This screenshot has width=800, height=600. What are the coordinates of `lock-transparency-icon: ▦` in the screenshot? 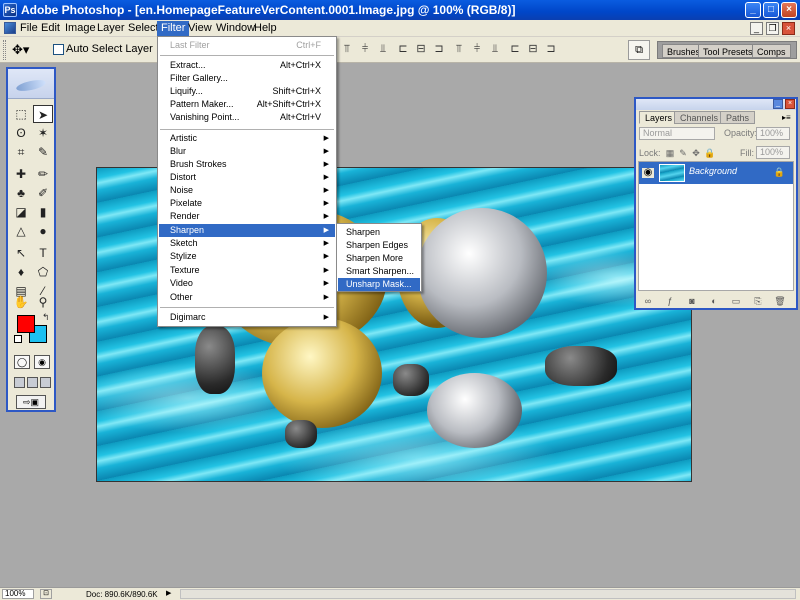 It's located at (670, 153).